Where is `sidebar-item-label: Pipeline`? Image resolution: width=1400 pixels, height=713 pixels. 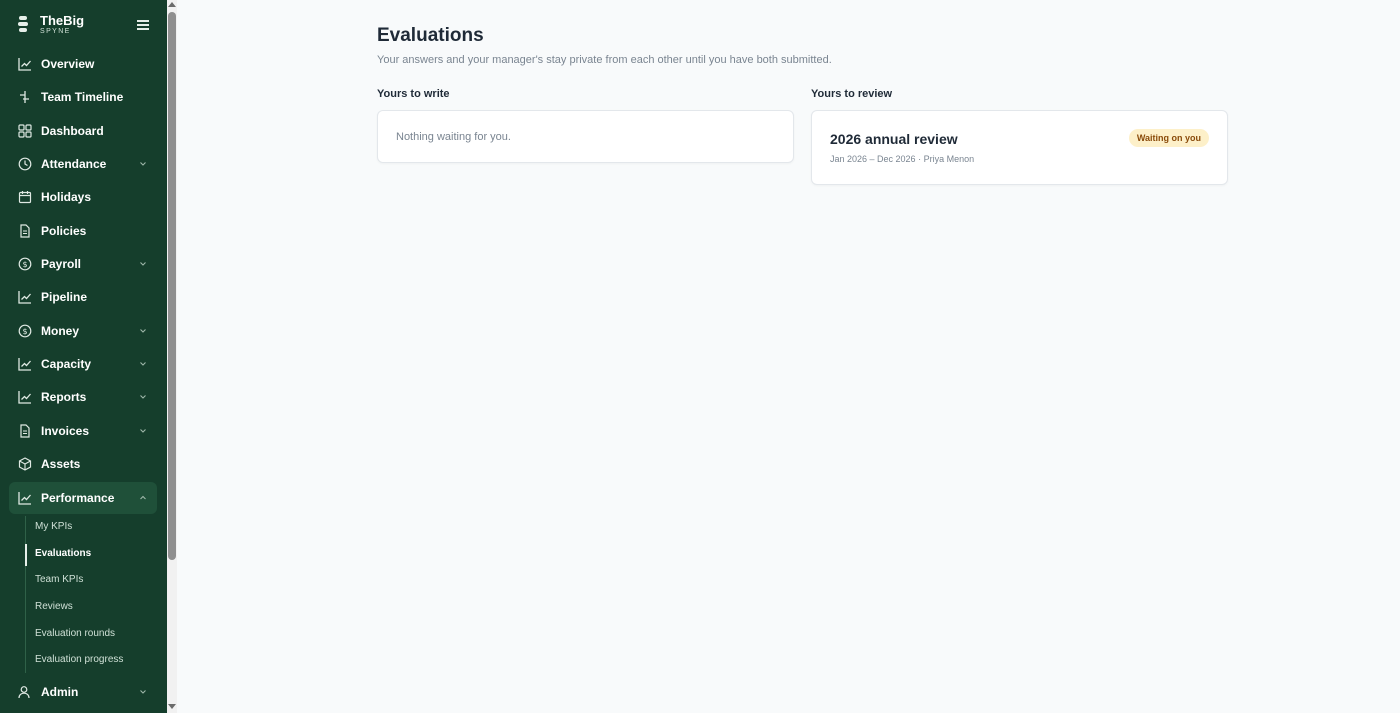
sidebar-item-label: Pipeline is located at coordinates (64, 297).